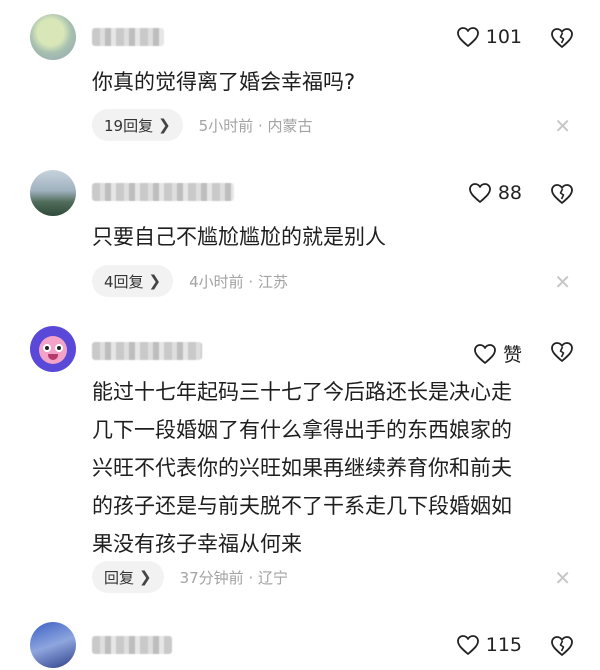 The image size is (600, 670). Describe the element at coordinates (197, 544) in the screenshot. I see `comment-text-line: 果没有孩子幸福从何来` at that location.